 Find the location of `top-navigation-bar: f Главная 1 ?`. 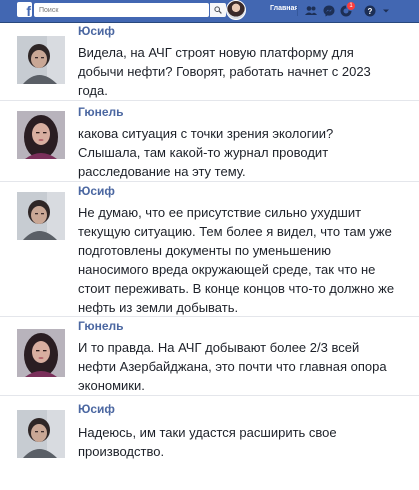

top-navigation-bar: f Главная 1 ? is located at coordinates (209, 11).